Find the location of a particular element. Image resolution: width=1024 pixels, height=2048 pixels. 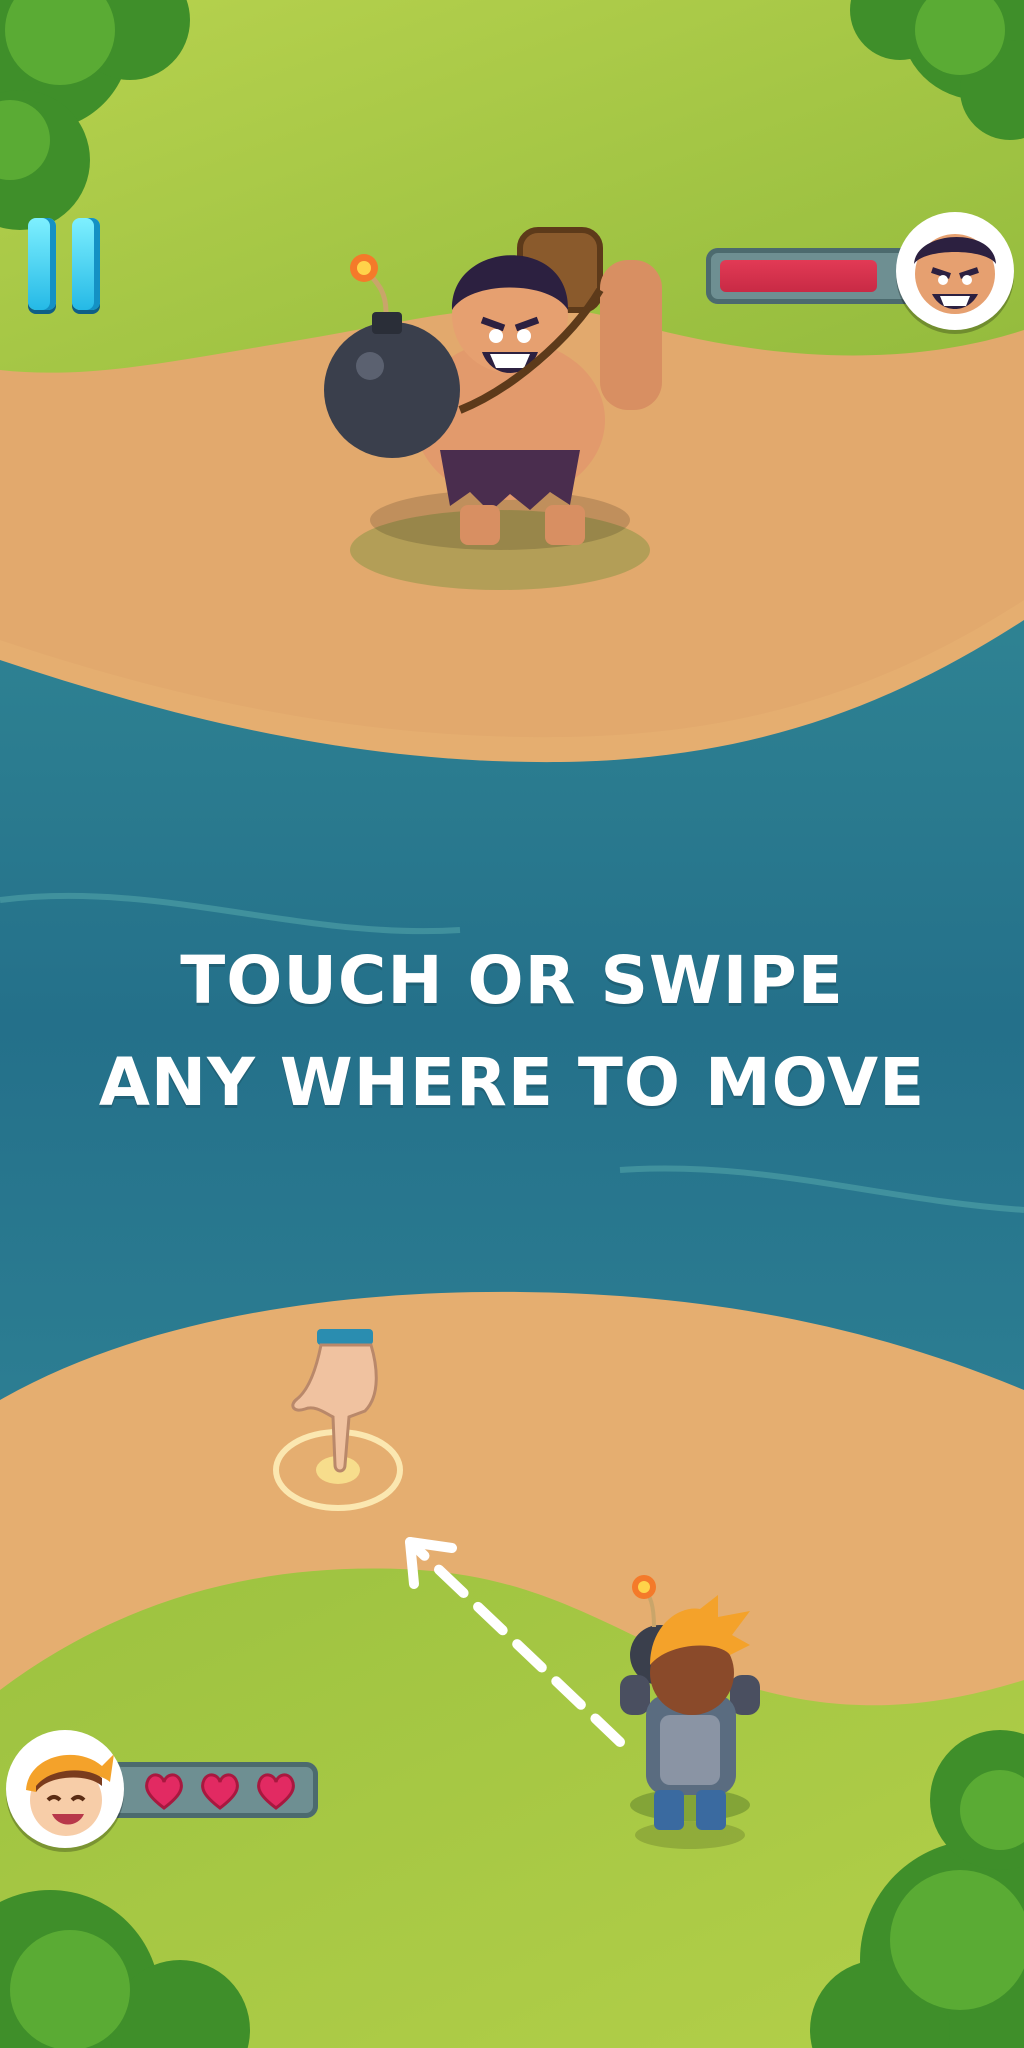

enemy-caveman is located at coordinates (493, 388).